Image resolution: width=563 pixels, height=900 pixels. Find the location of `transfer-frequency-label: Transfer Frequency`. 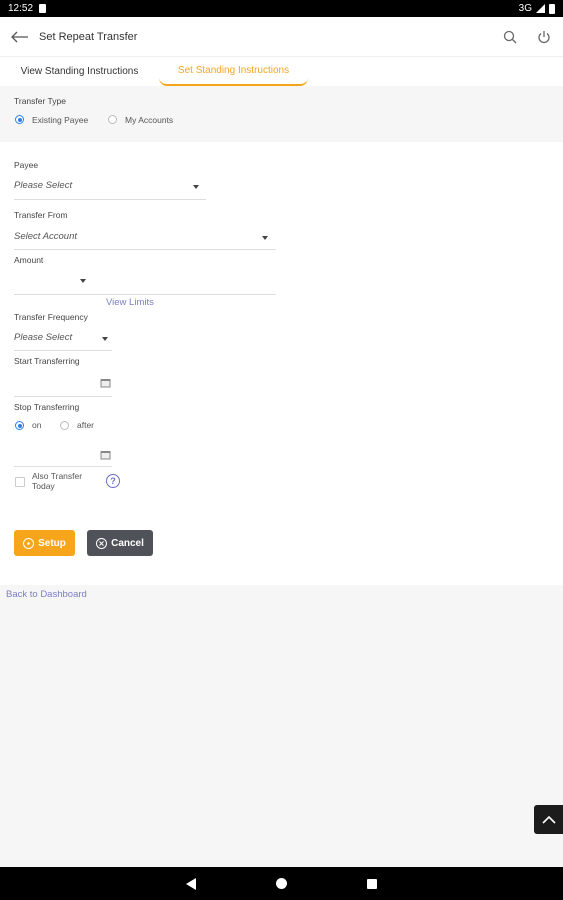

transfer-frequency-label: Transfer Frequency is located at coordinates (51, 317).